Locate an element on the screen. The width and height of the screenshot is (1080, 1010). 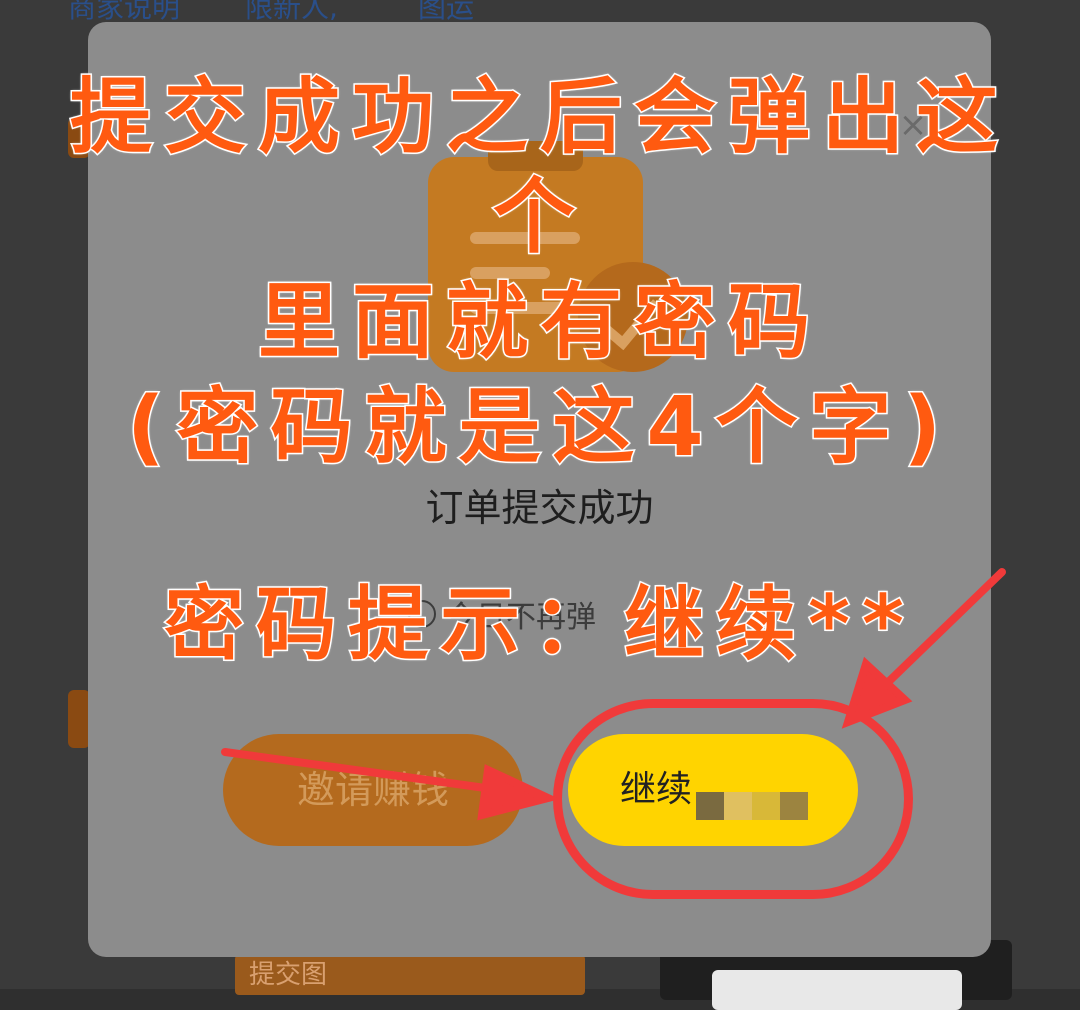
arrow-left-lower is located at coordinates (362, 771).